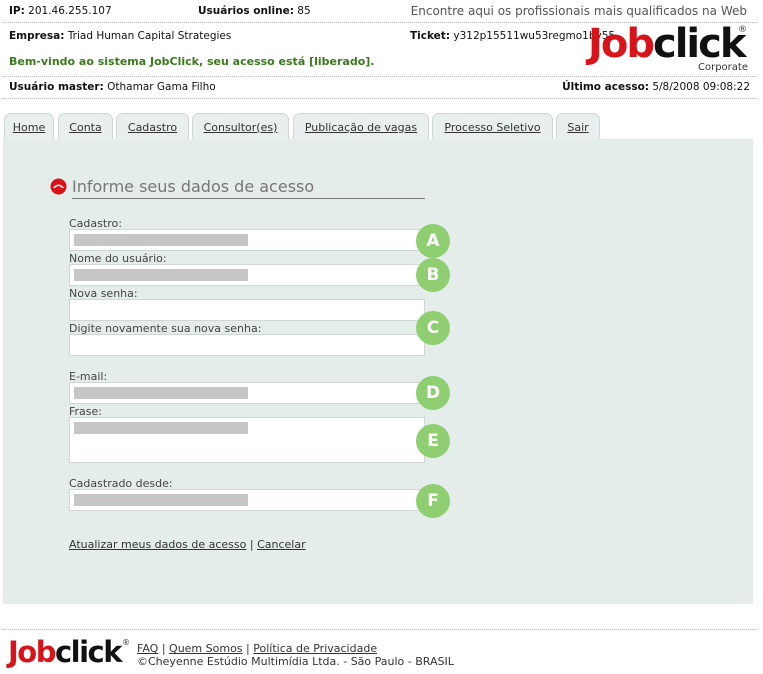 The width and height of the screenshot is (763, 674). I want to click on logo-job-text: Job, so click(621, 44).